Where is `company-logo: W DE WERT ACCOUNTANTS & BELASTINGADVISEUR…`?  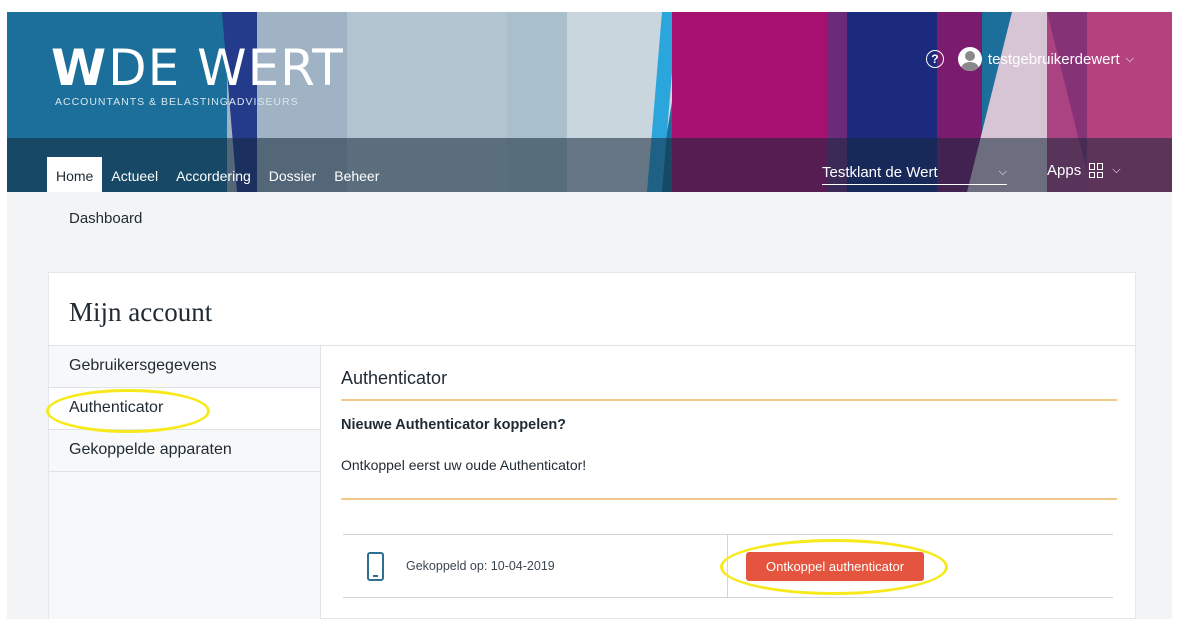
company-logo: W DE WERT ACCOUNTANTS & BELASTINGADVISEUR… is located at coordinates (197, 73).